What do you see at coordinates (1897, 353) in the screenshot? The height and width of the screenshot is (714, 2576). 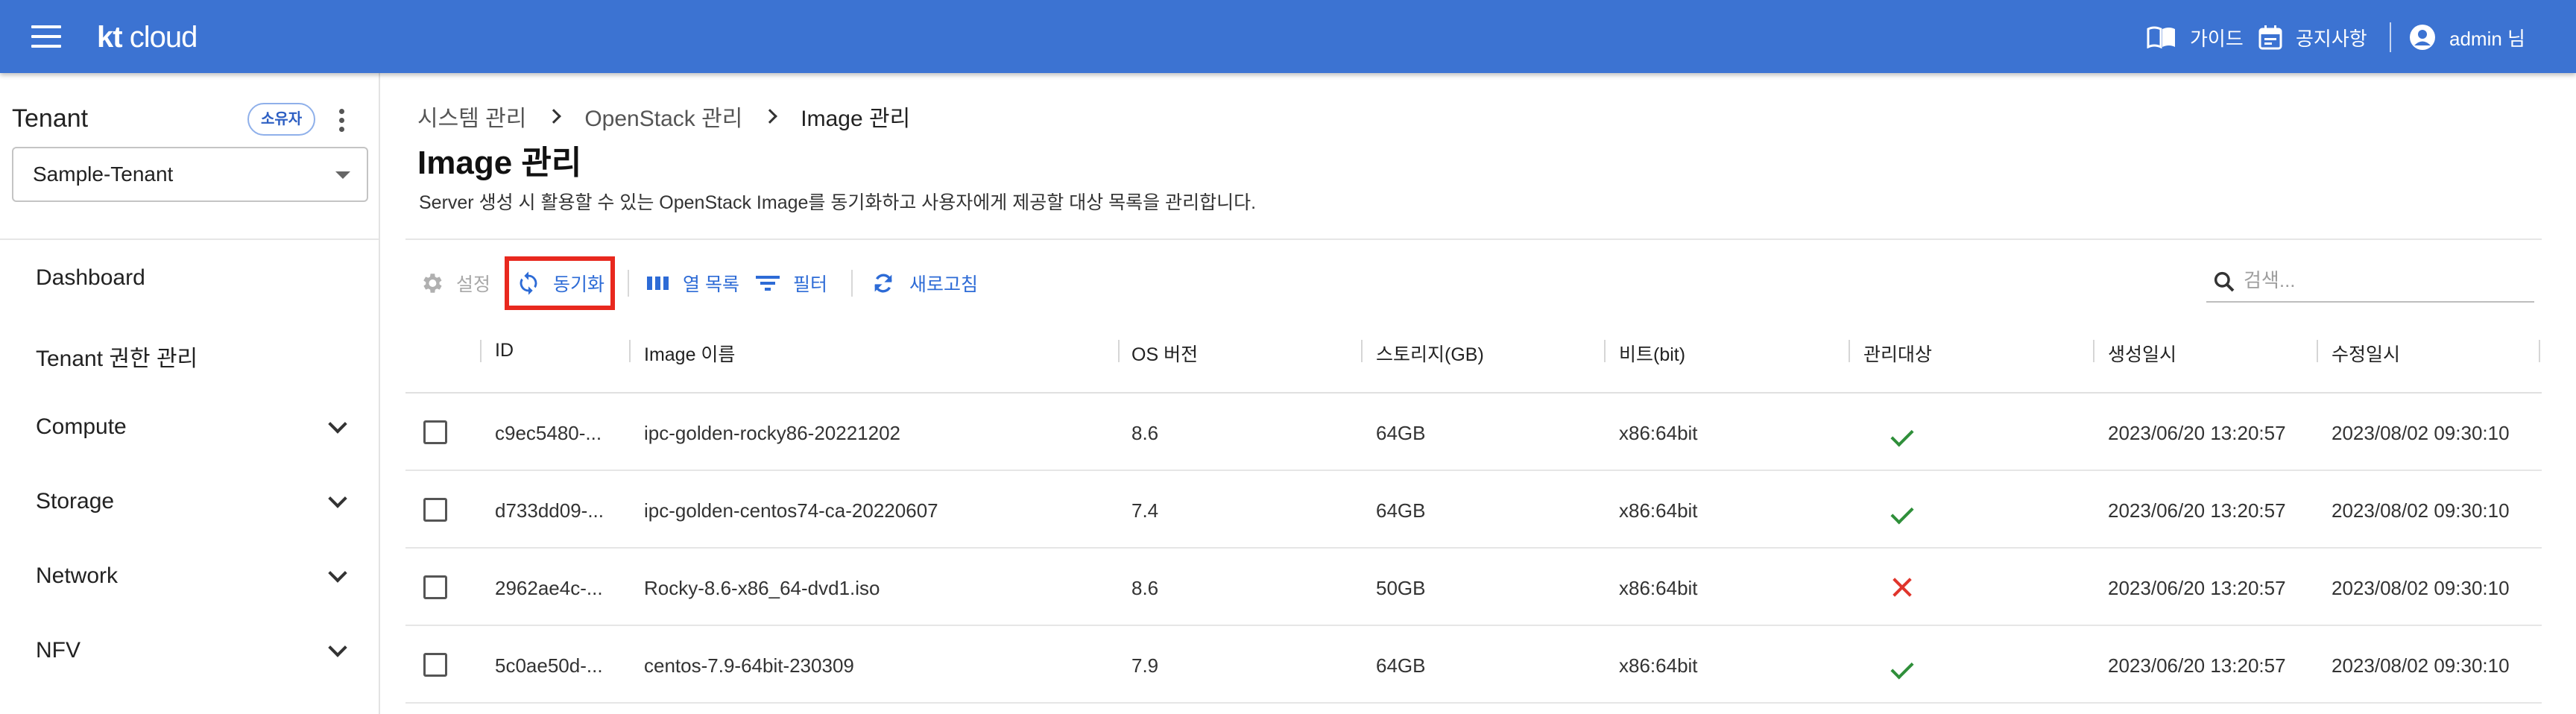 I see `column-header-managed: 관리대상` at bounding box center [1897, 353].